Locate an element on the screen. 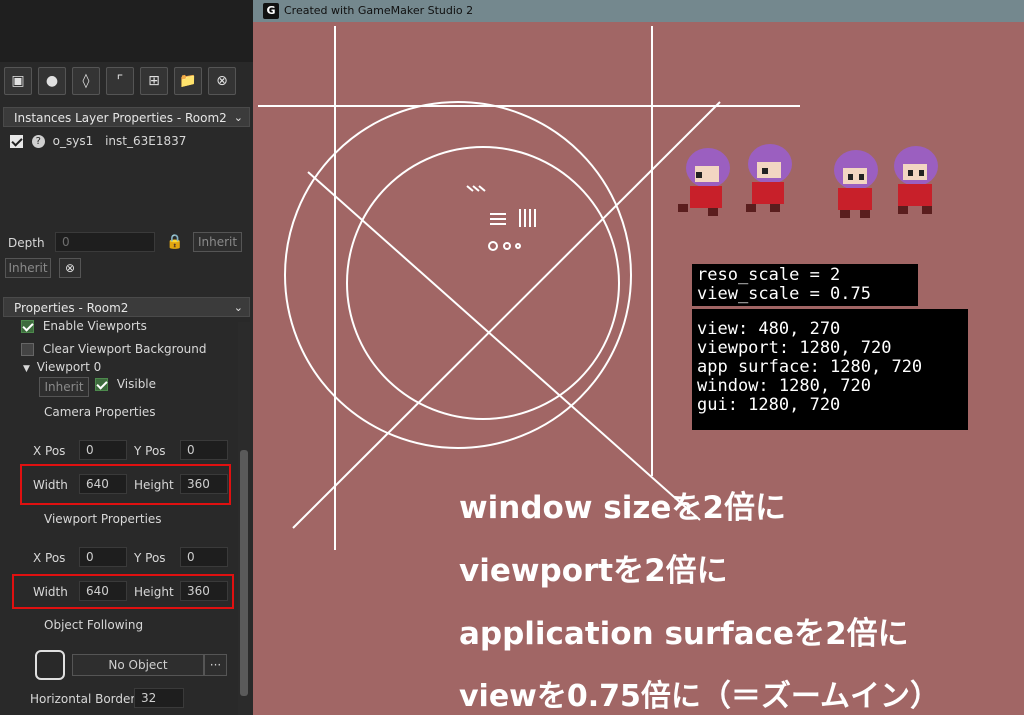  debug-line: view: 480, 270 is located at coordinates (769, 329).